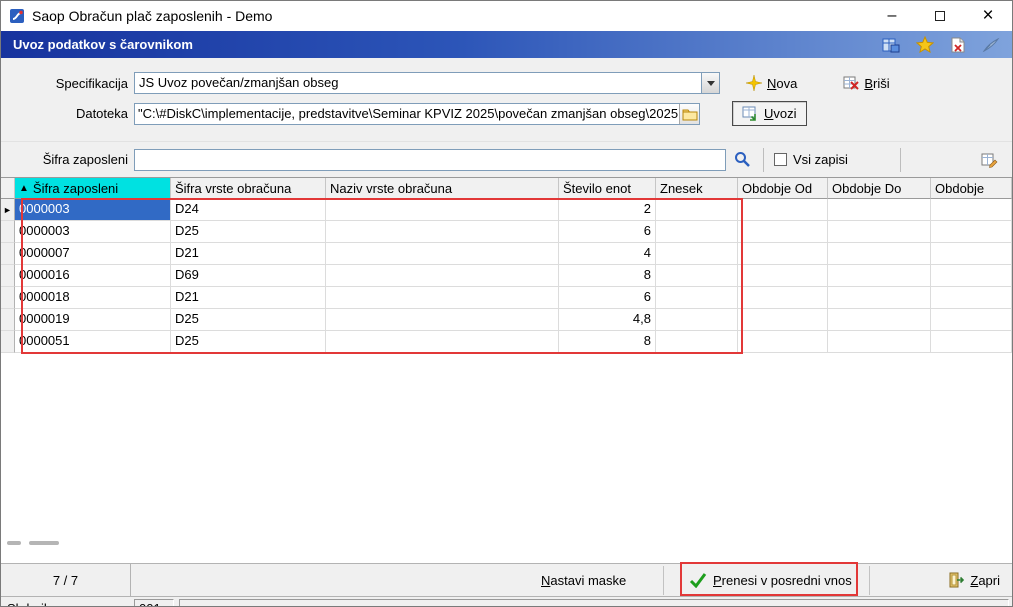 The height and width of the screenshot is (607, 1013). I want to click on column-header-stevilo-enot: Število enot, so click(607, 188).